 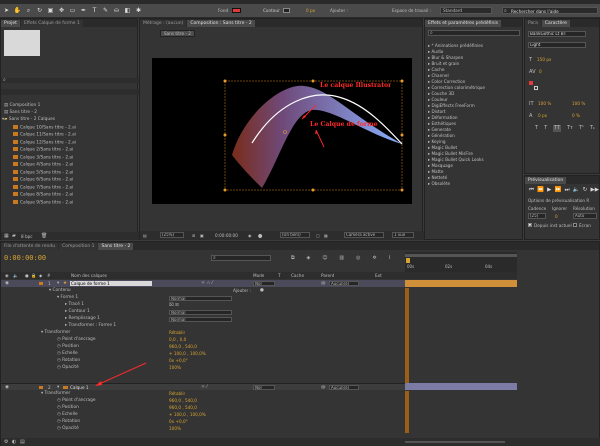 What do you see at coordinates (455, 46) in the screenshot?
I see `effect-category: ▸ * Animations prédéfinies` at bounding box center [455, 46].